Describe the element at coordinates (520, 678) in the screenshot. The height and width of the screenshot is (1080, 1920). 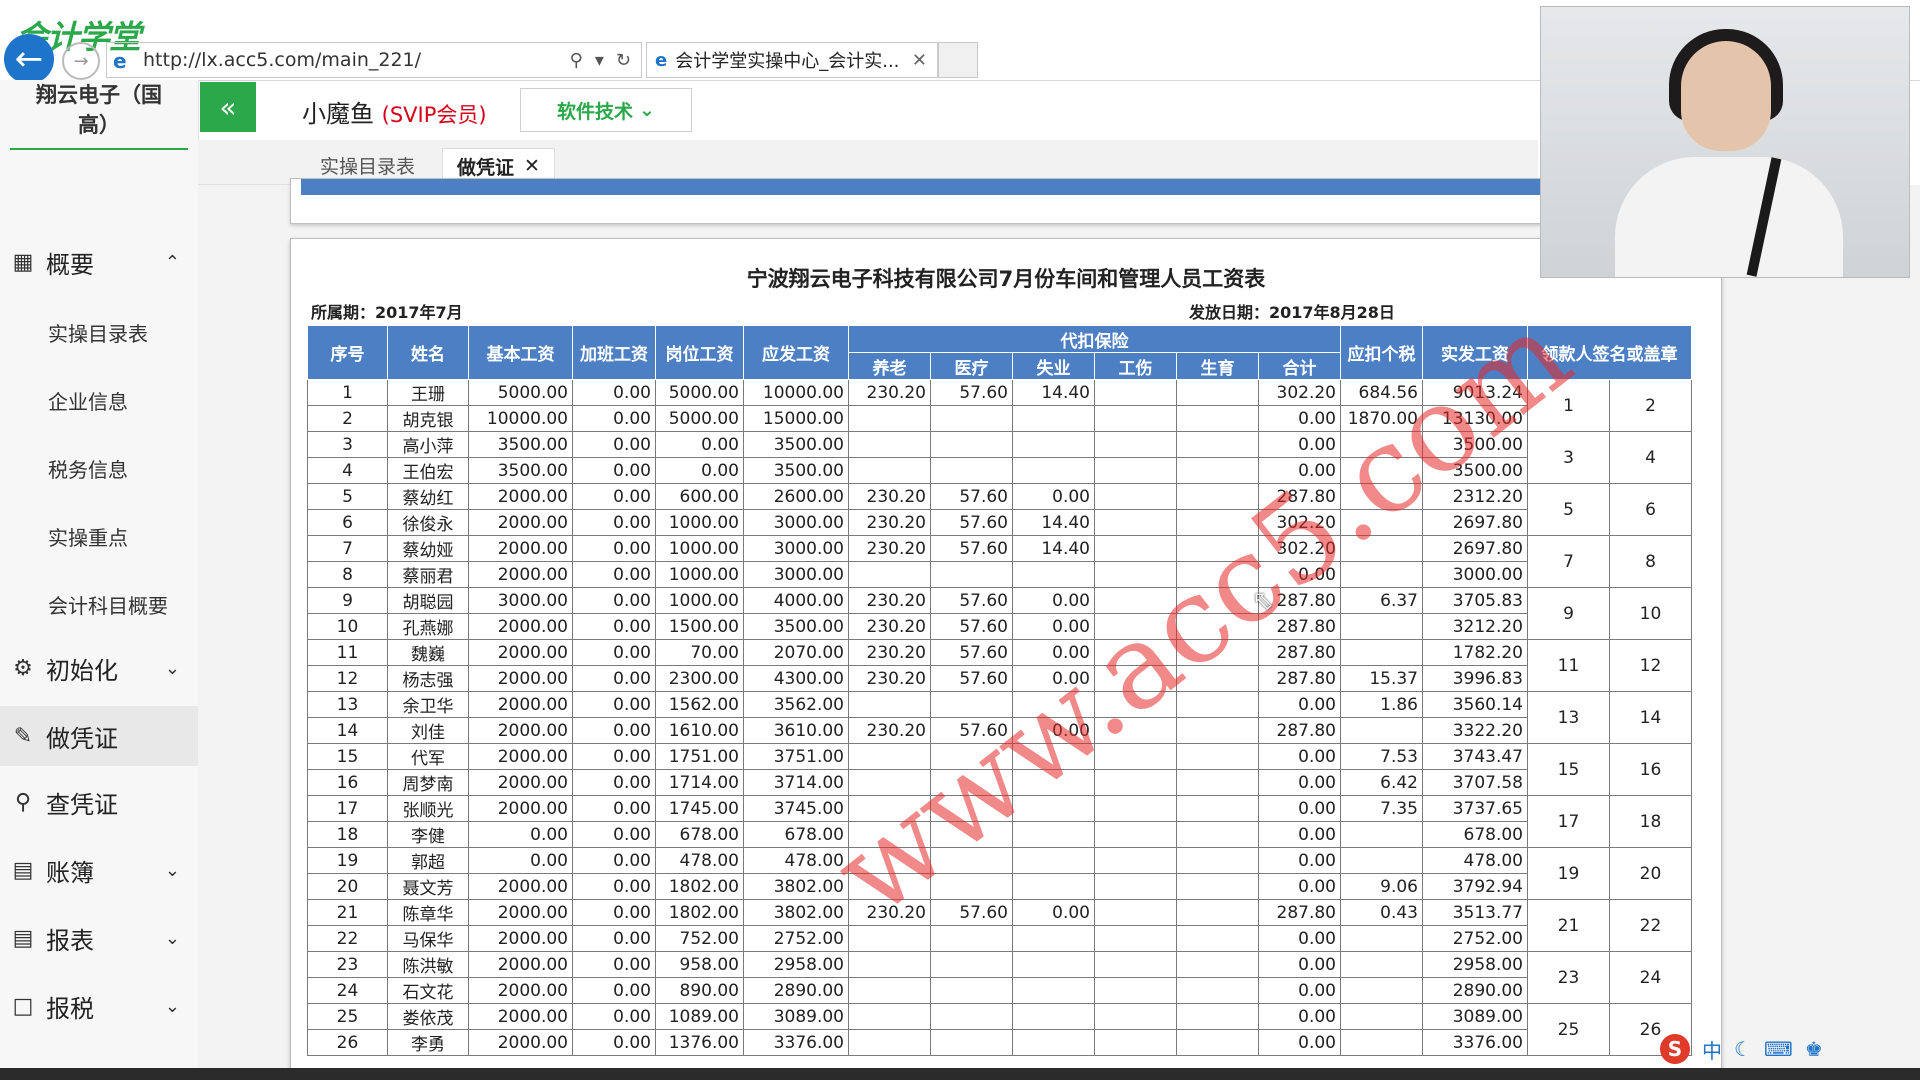
I see `table-cell: 2000.00` at that location.